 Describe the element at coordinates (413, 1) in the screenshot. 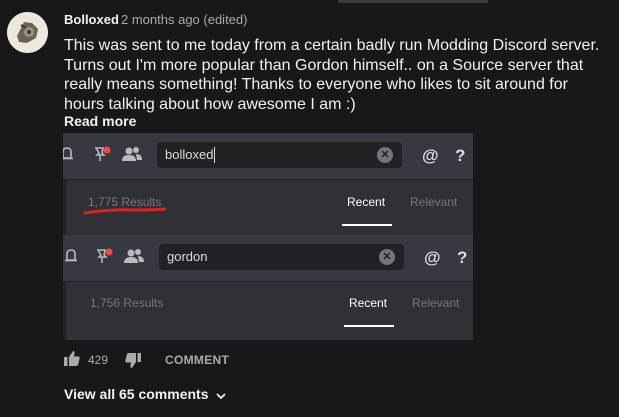

I see `top-divider` at that location.